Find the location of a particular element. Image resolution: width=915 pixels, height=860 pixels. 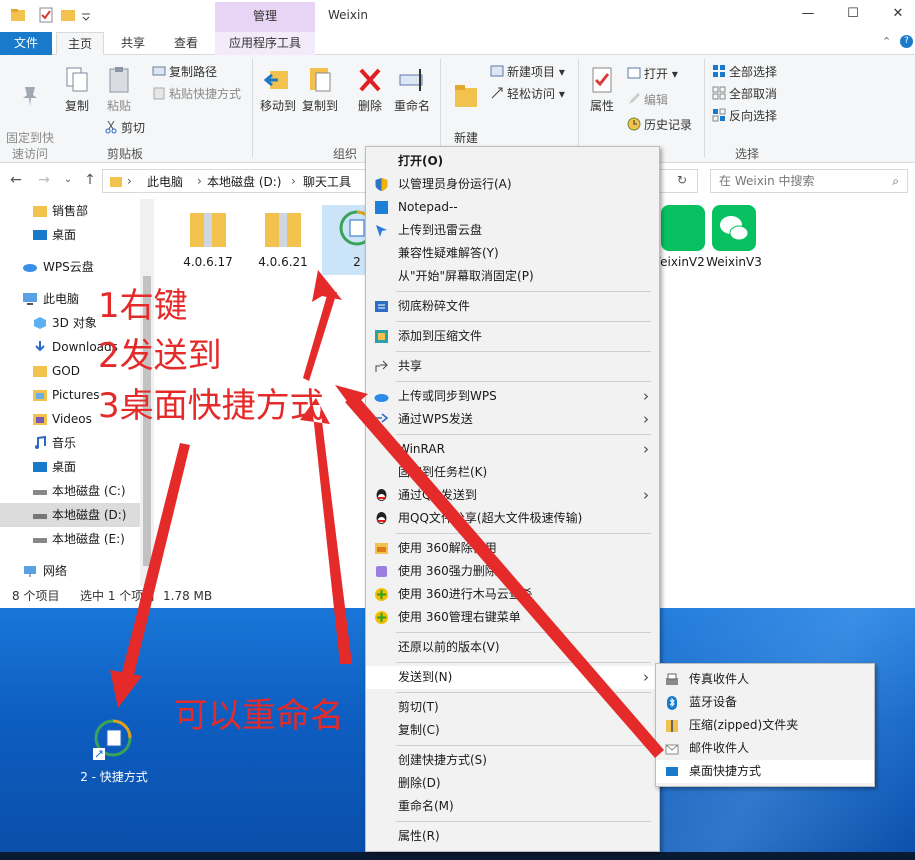

properties-quick-icon is located at coordinates (46, 15).